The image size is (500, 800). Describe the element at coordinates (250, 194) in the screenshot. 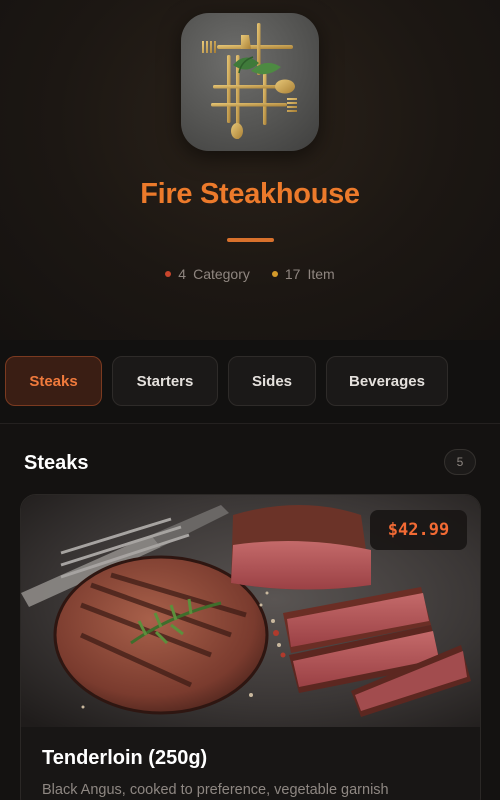

I see `restaurant-name: Fire Steakhouse` at that location.